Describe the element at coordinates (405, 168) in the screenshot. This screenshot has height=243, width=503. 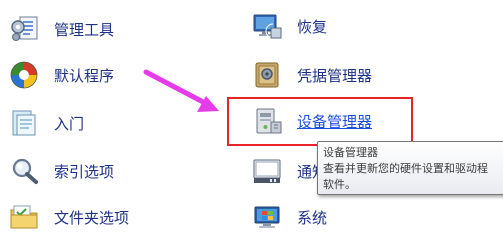
I see `tooltip-description-line1: 查看并更新您的硬件设置和驱动程` at that location.